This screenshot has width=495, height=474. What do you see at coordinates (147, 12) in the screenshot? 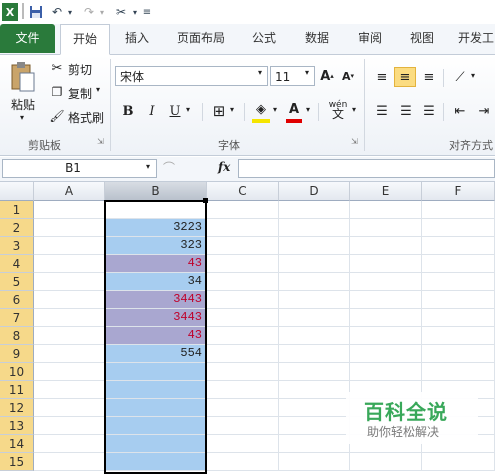
I see `customize-toolbar-icon: ≡` at bounding box center [147, 12].